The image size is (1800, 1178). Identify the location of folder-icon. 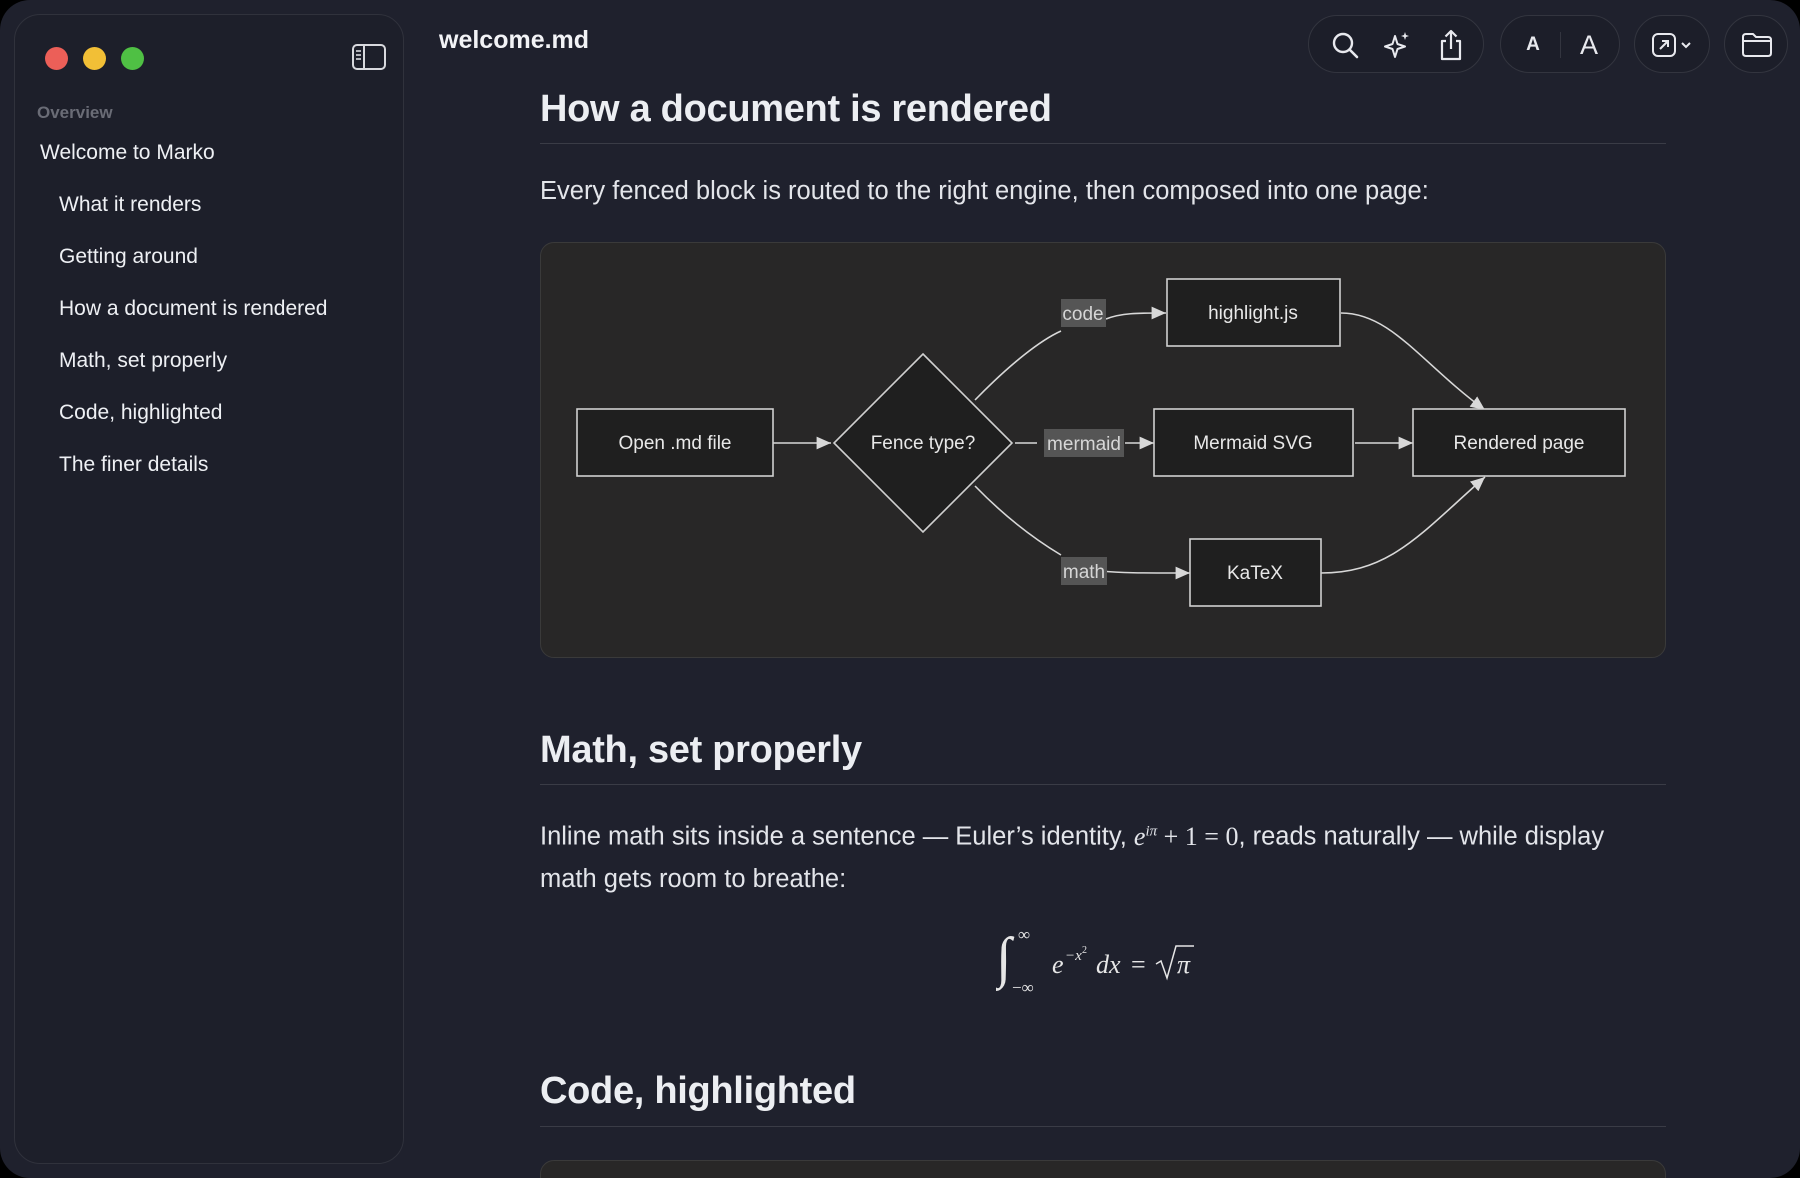
(1757, 45).